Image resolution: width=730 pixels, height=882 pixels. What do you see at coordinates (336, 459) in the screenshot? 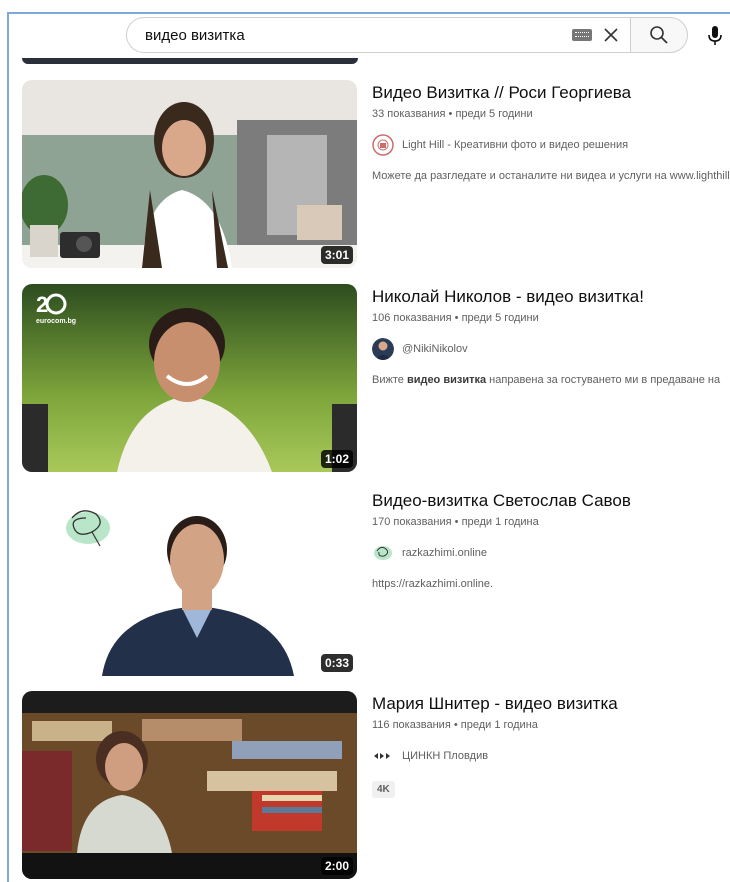
I see `video-duration: 1:02` at bounding box center [336, 459].